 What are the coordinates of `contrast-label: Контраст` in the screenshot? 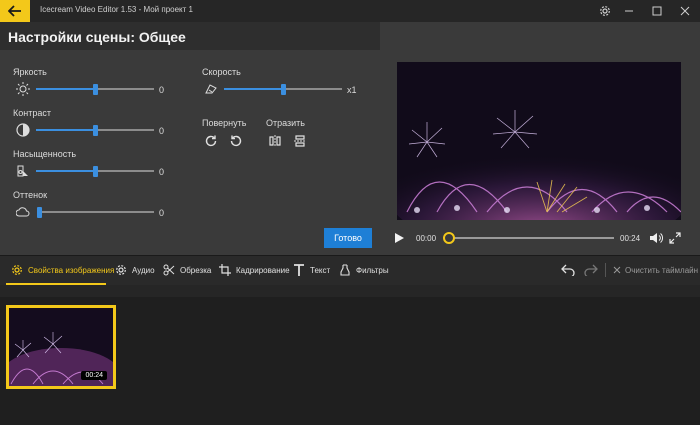 It's located at (32, 113).